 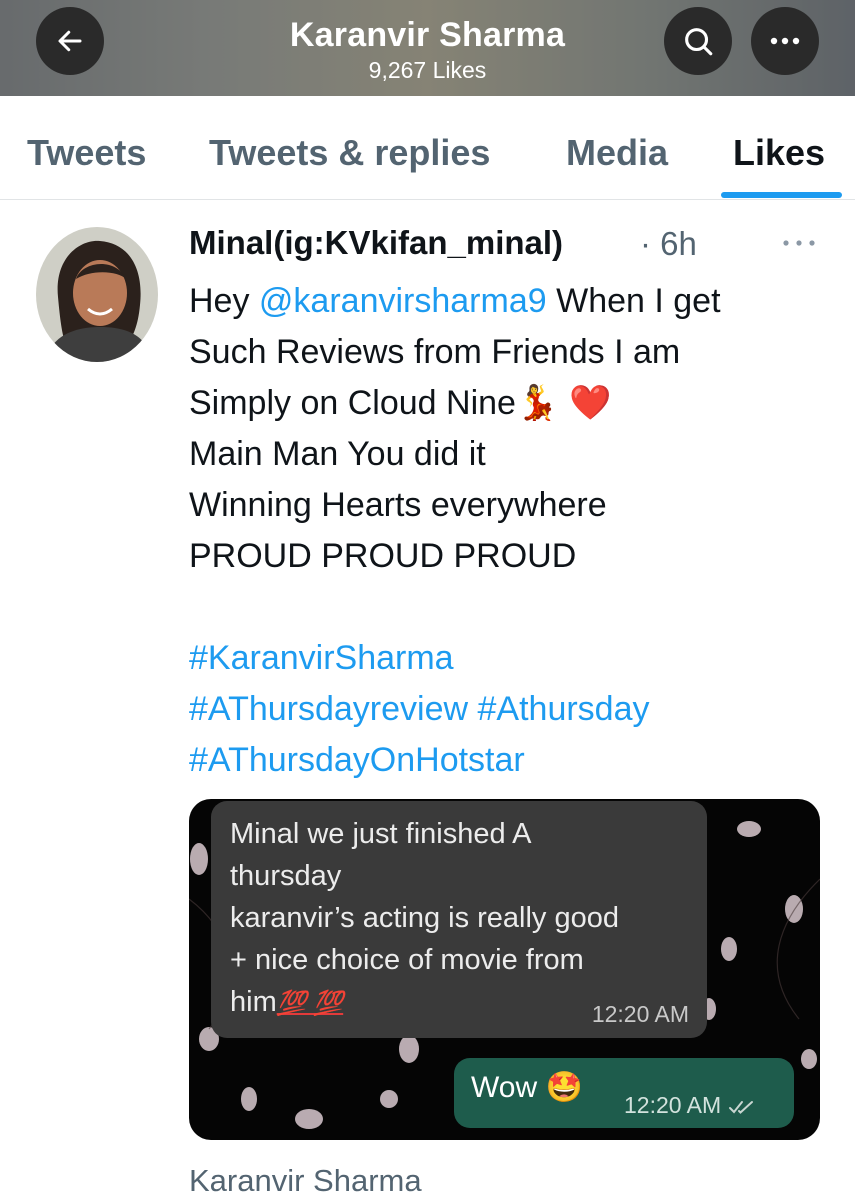 I want to click on outgoing-message-time: 12:20 AM, so click(x=673, y=1105).